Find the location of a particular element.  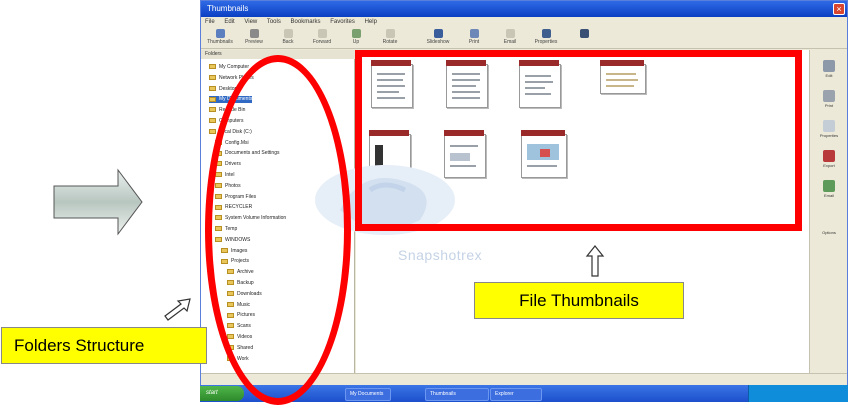

menu-help: Help is located at coordinates (371, 22).